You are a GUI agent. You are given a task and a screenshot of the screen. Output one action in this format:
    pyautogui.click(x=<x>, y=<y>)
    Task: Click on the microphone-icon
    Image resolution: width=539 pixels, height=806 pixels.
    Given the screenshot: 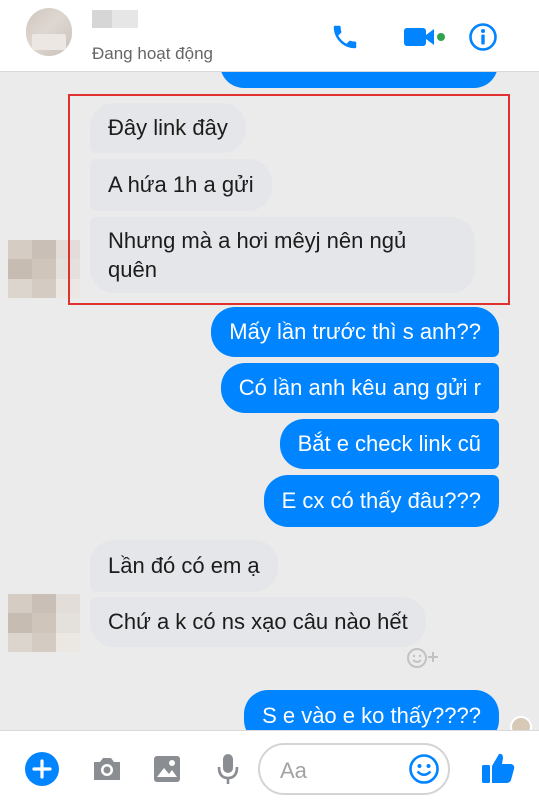 What is the action you would take?
    pyautogui.click(x=228, y=769)
    